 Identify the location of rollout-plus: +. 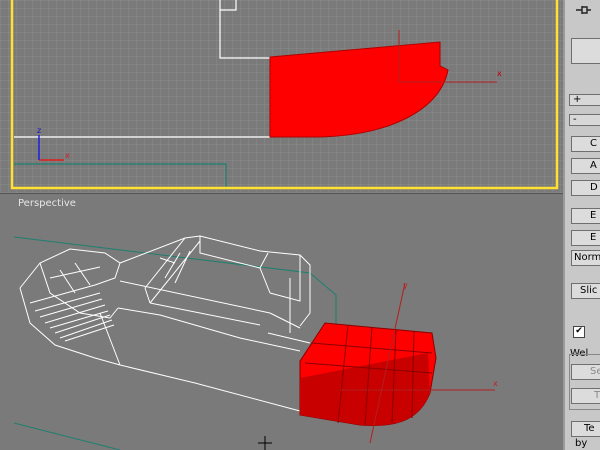
(584, 100).